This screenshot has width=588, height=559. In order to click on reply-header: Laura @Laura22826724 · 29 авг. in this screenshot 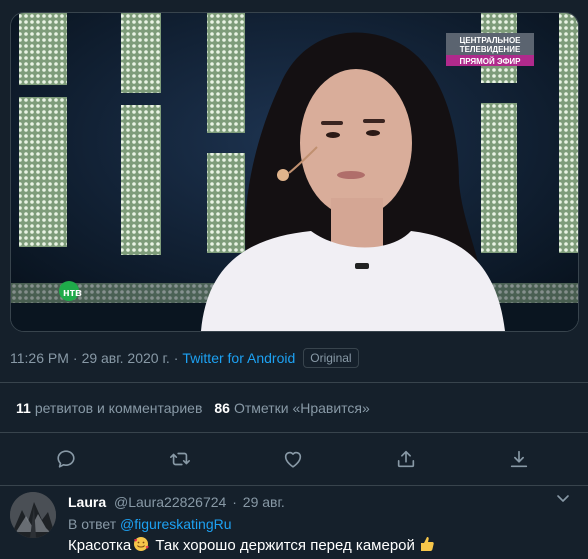, I will do `click(176, 502)`.